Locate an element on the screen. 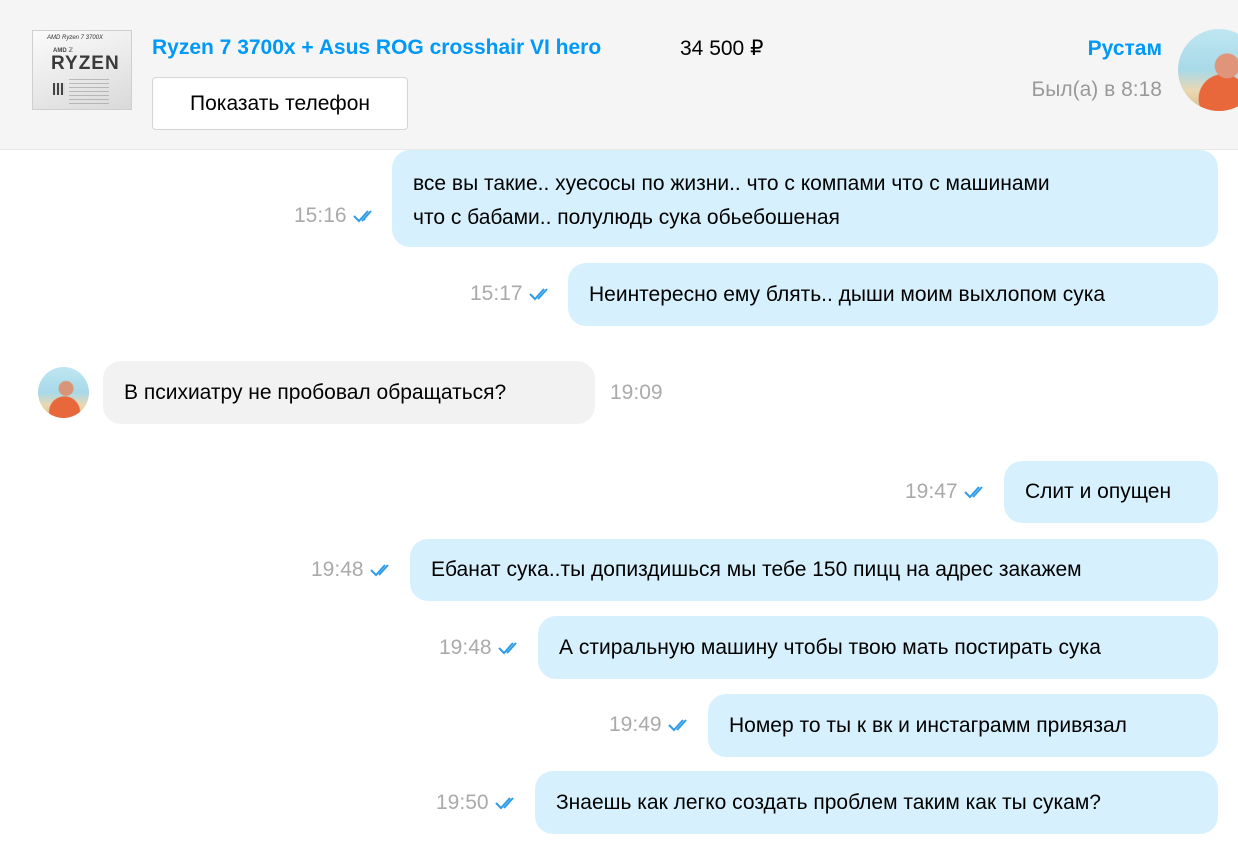 The height and width of the screenshot is (852, 1238). message-time: 19:49 is located at coordinates (635, 724).